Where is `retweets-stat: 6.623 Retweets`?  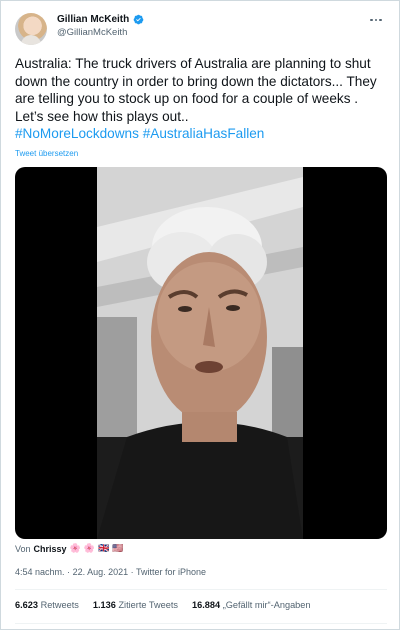 retweets-stat: 6.623 Retweets is located at coordinates (47, 605).